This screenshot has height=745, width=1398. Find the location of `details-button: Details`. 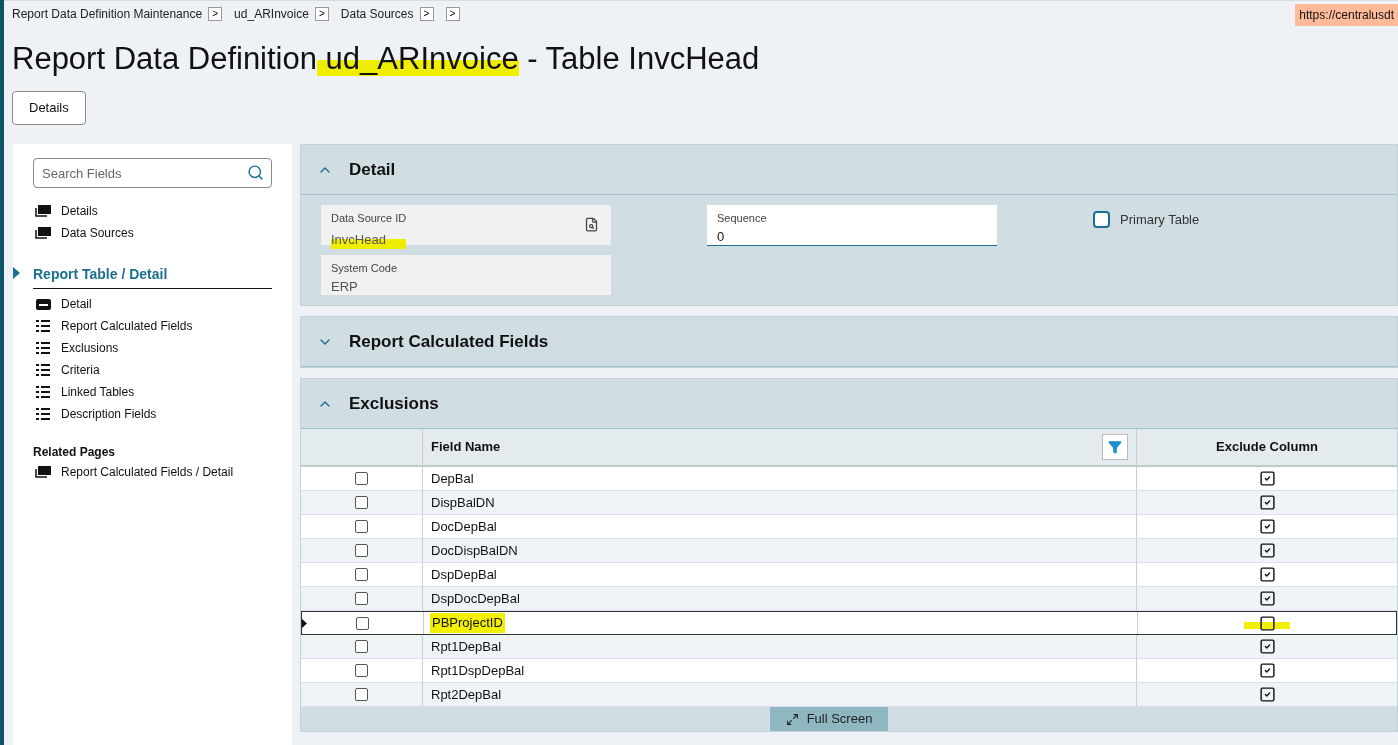

details-button: Details is located at coordinates (49, 108).